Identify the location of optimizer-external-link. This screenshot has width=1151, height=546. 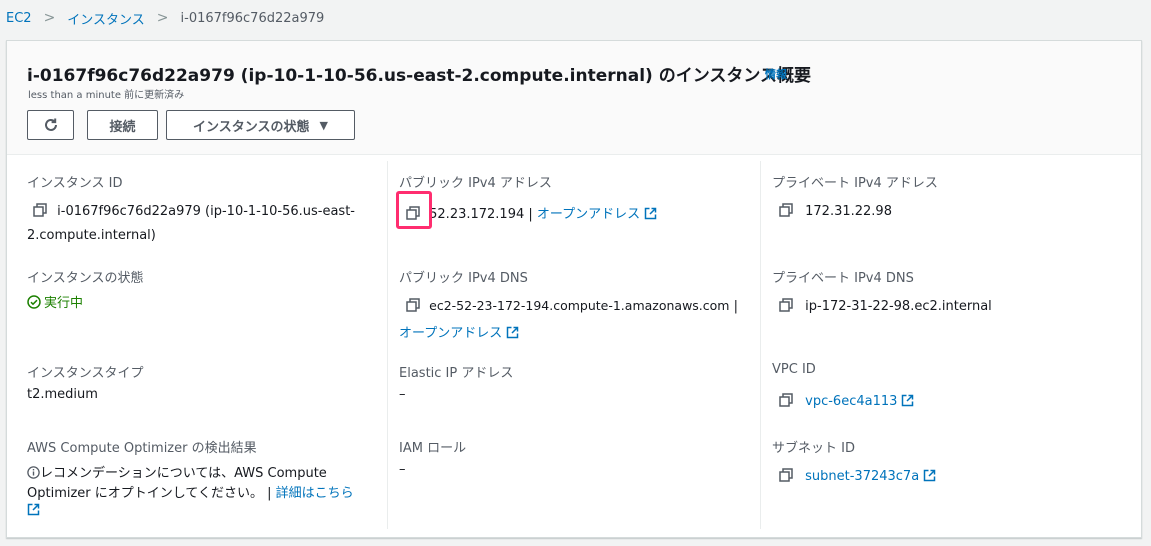
(33, 510).